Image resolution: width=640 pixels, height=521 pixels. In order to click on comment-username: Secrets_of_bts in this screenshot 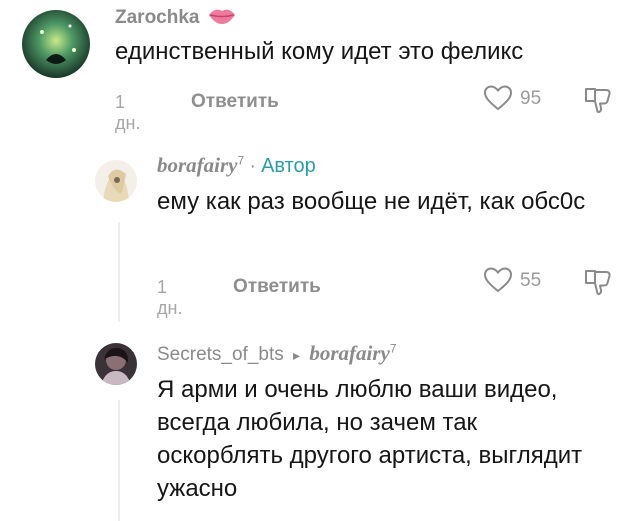, I will do `click(220, 354)`.